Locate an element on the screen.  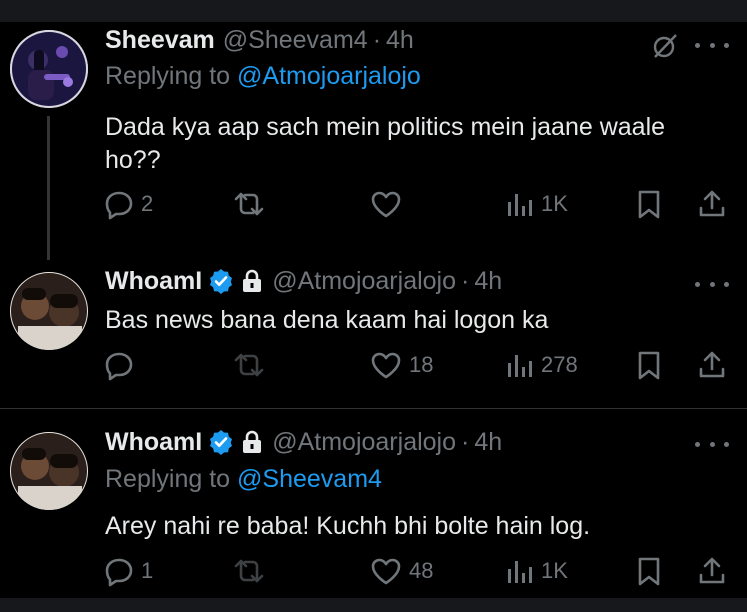
replying-to: Replying to @Atmojoarjalojo is located at coordinates (263, 76).